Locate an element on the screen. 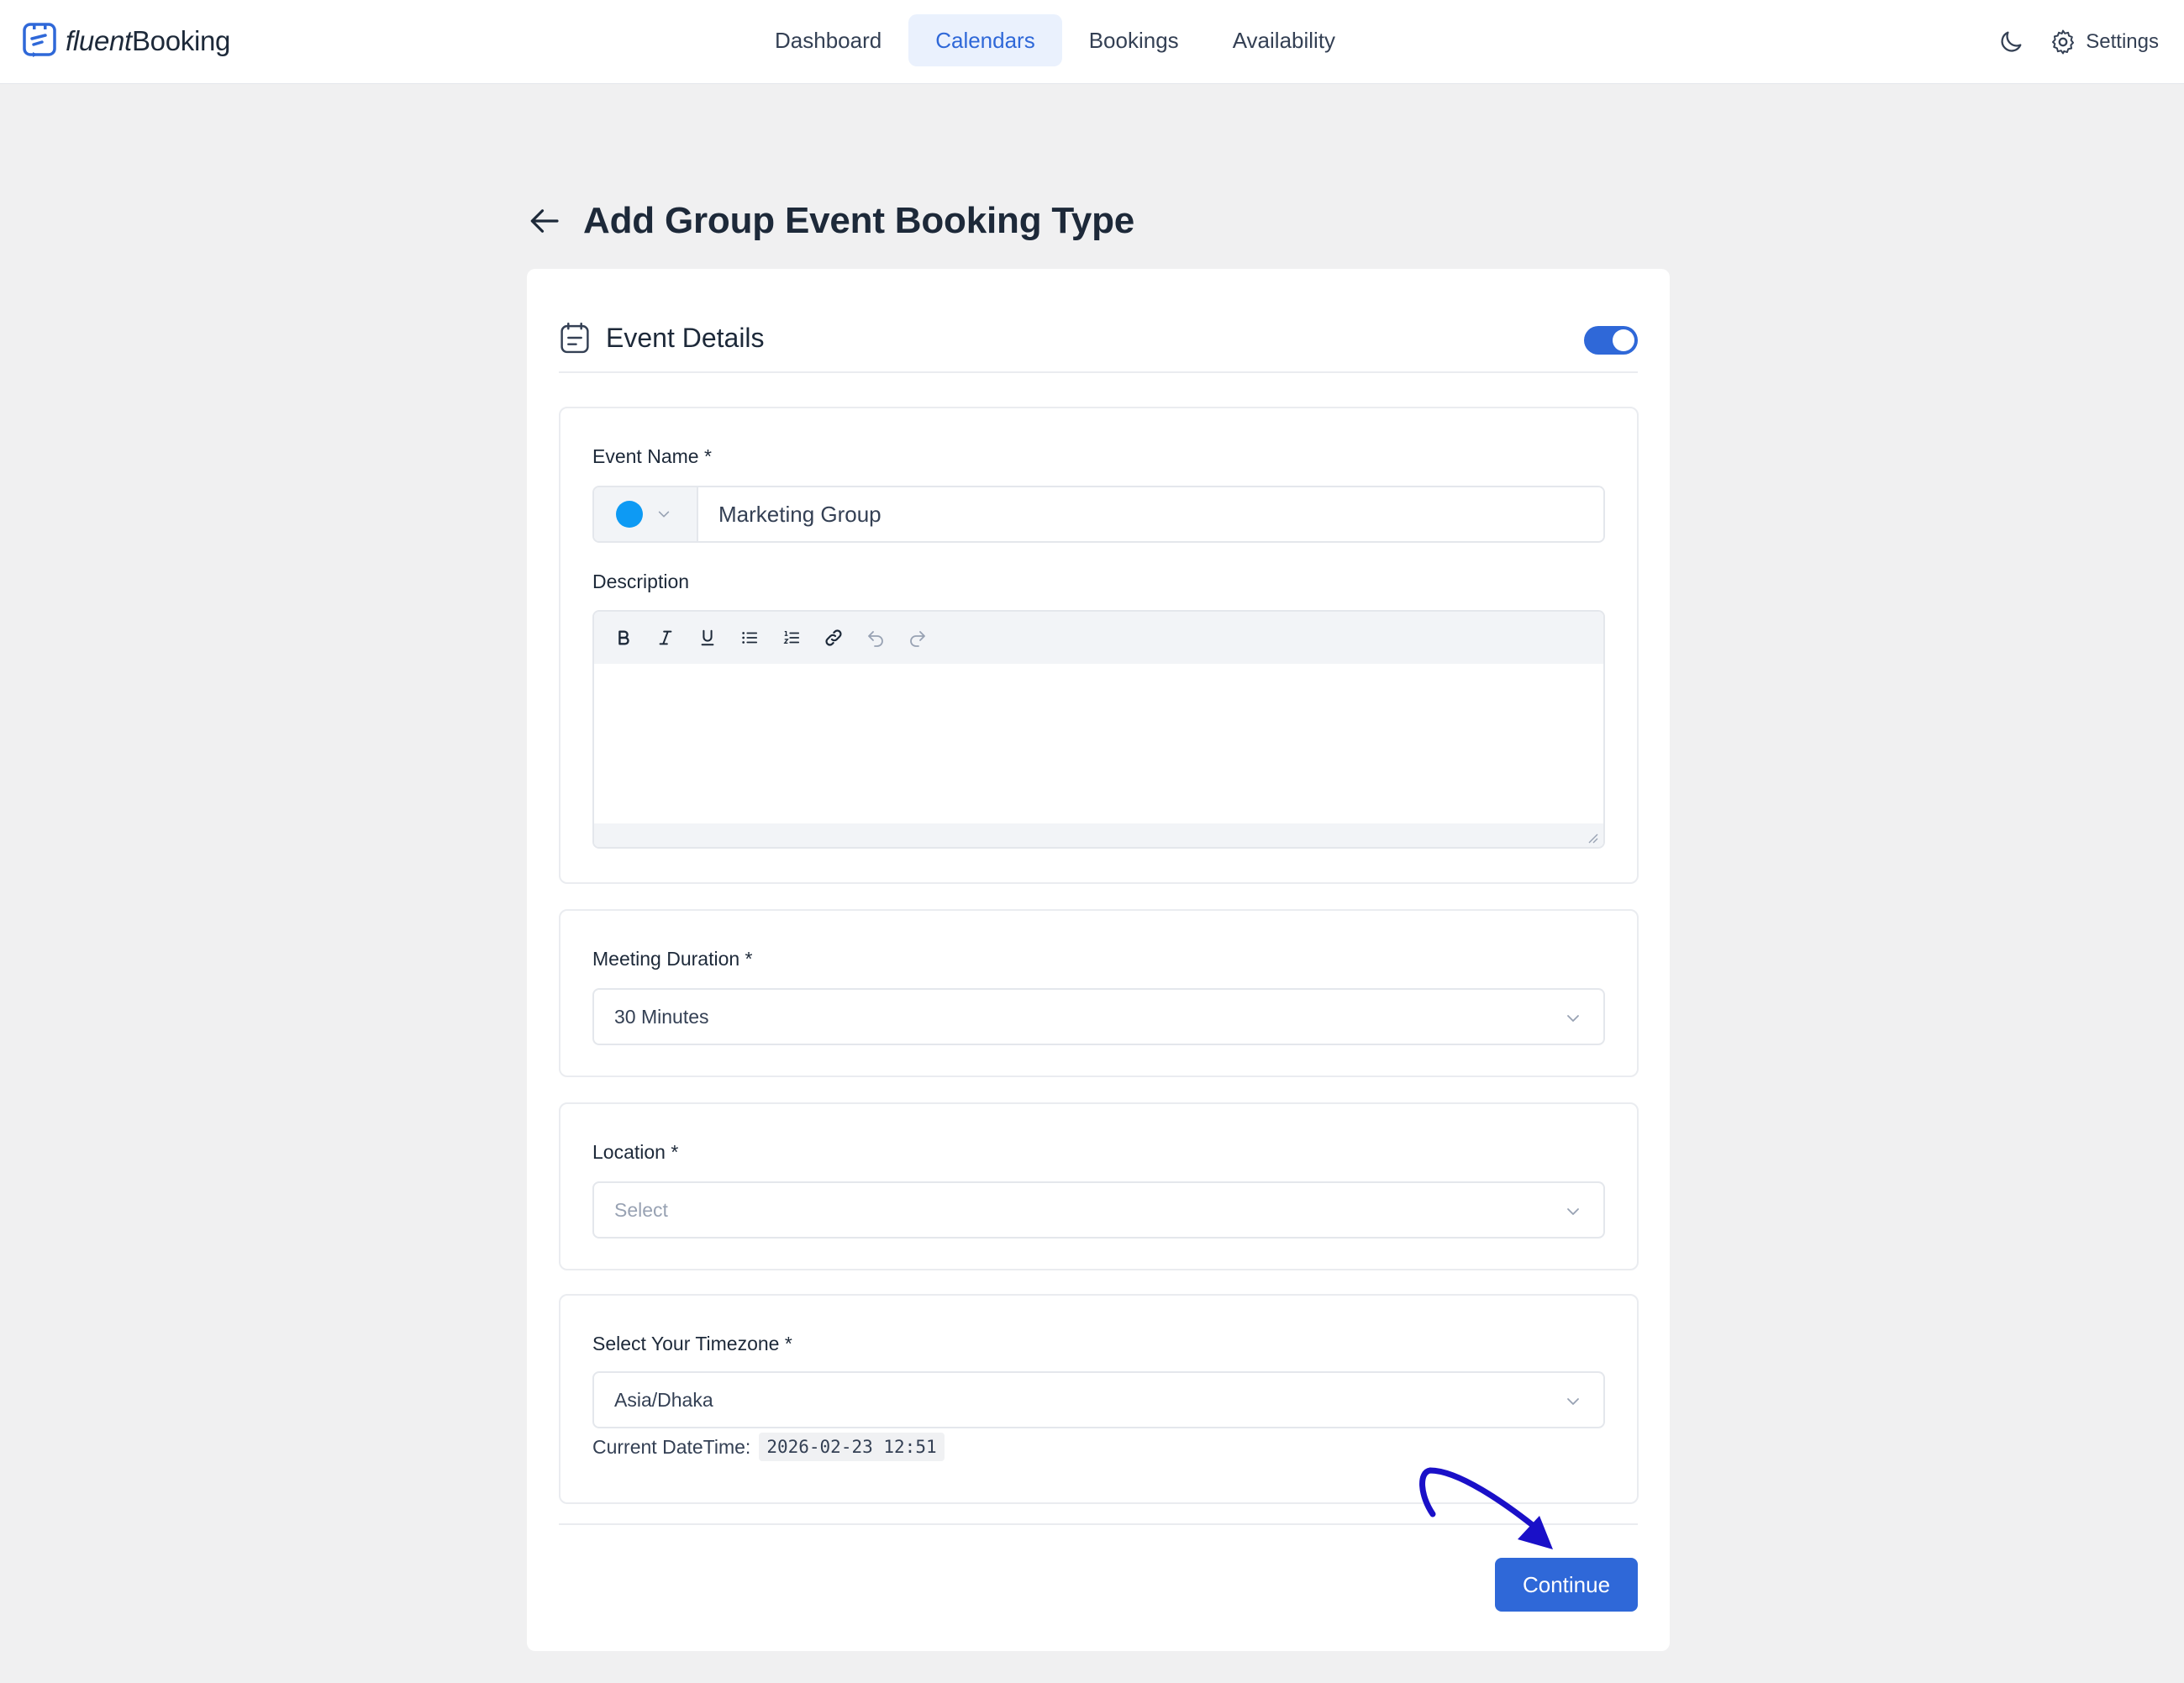 The height and width of the screenshot is (1683, 2184). current-datetime: Current DateTime: 2026-02-23 12:51 is located at coordinates (769, 1447).